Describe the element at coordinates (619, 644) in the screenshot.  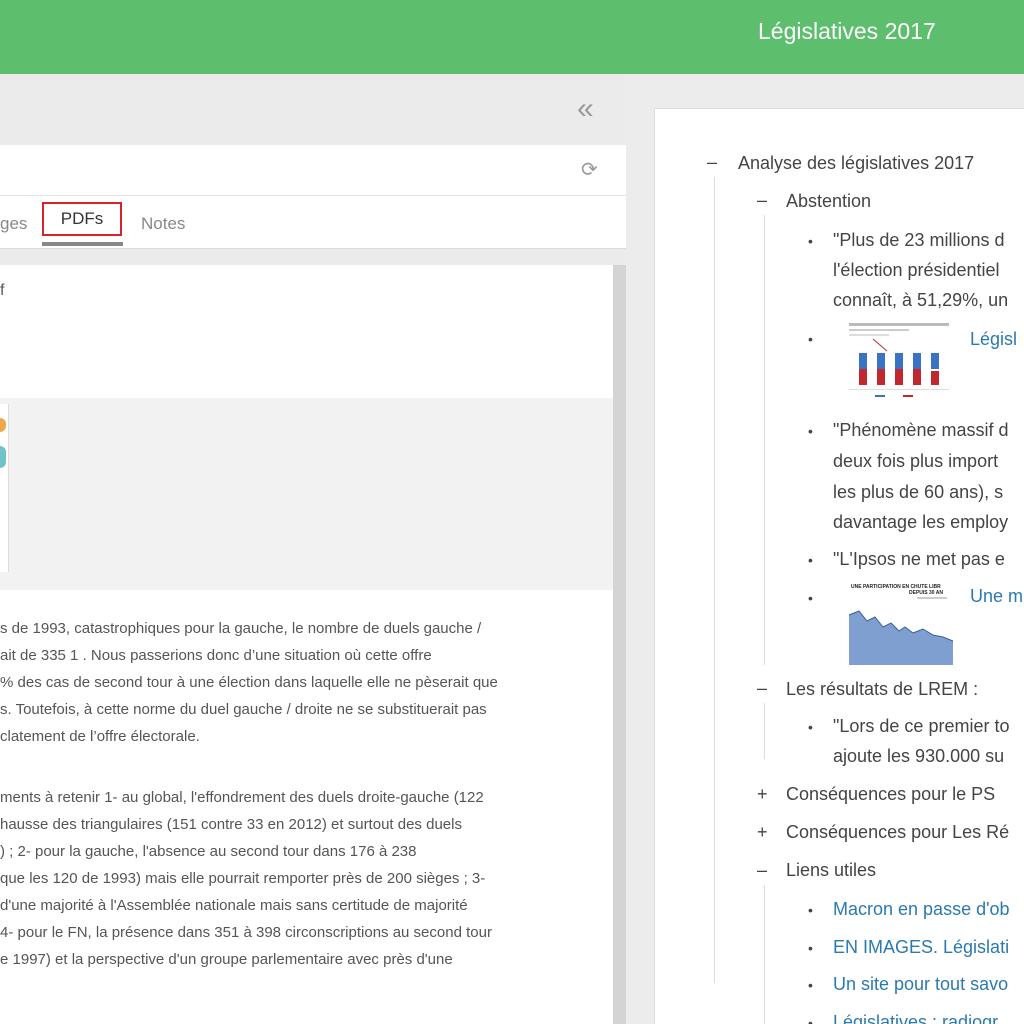
I see `pdf-scrollbar` at that location.